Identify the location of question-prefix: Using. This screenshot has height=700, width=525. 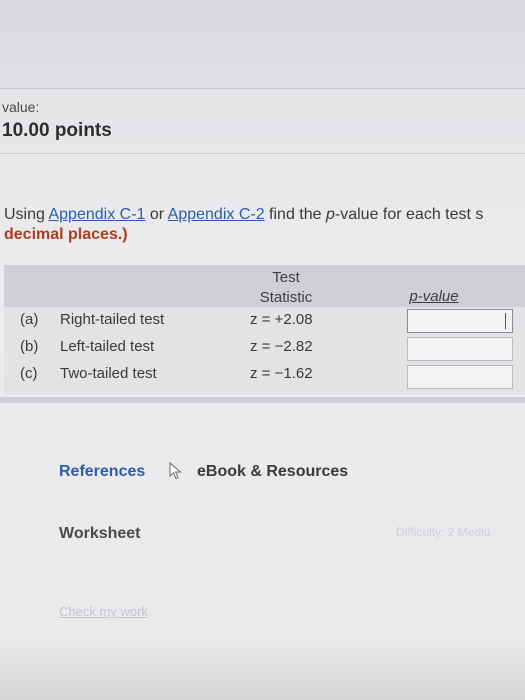
(26, 214).